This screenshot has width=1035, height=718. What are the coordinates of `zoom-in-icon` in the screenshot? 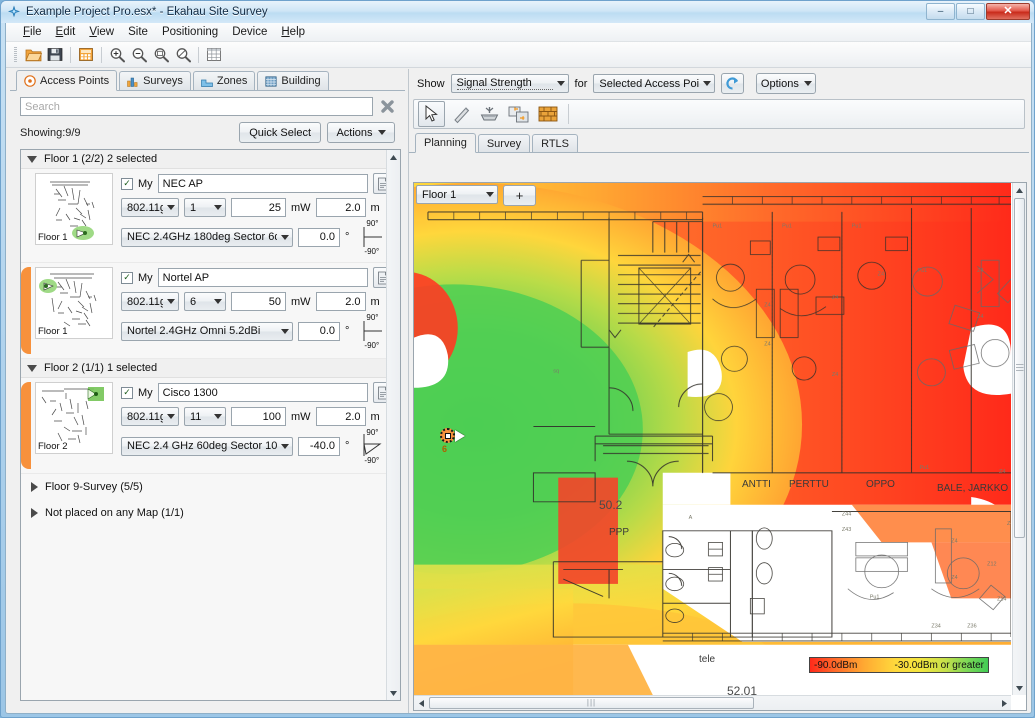 It's located at (117, 55).